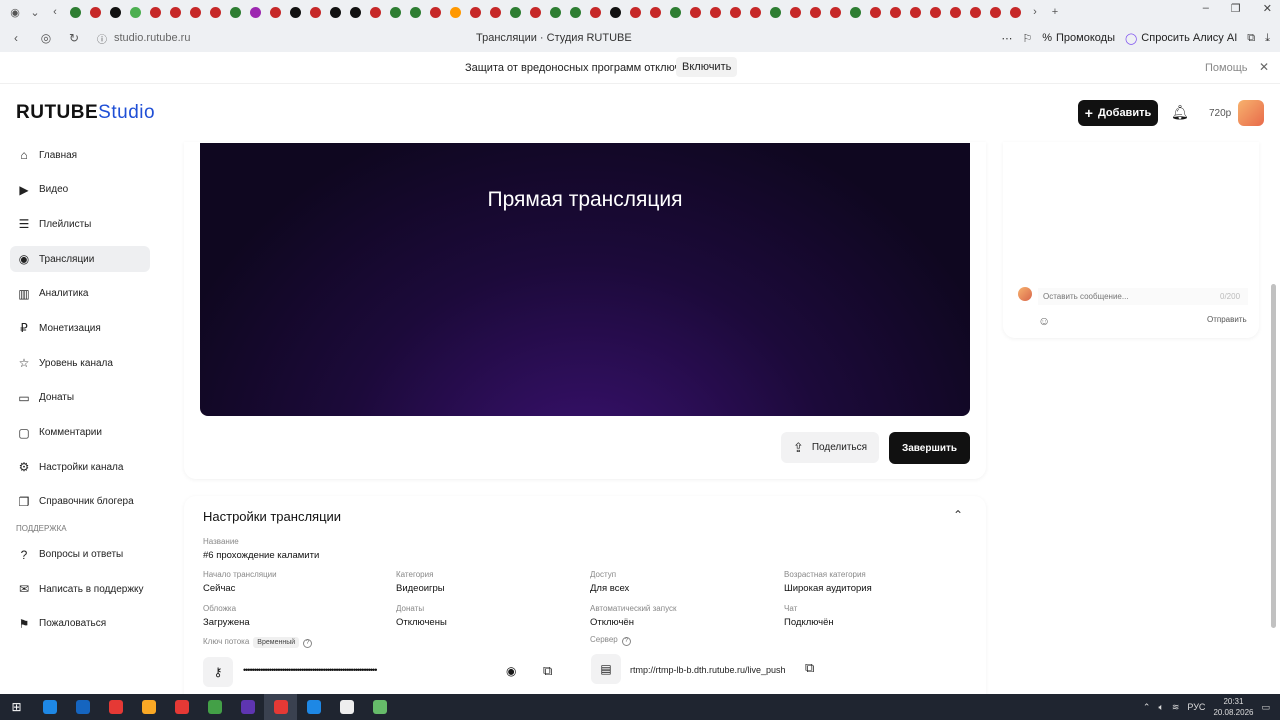  What do you see at coordinates (1160, 707) in the screenshot?
I see `volume-icon: 🔈︎` at bounding box center [1160, 707].